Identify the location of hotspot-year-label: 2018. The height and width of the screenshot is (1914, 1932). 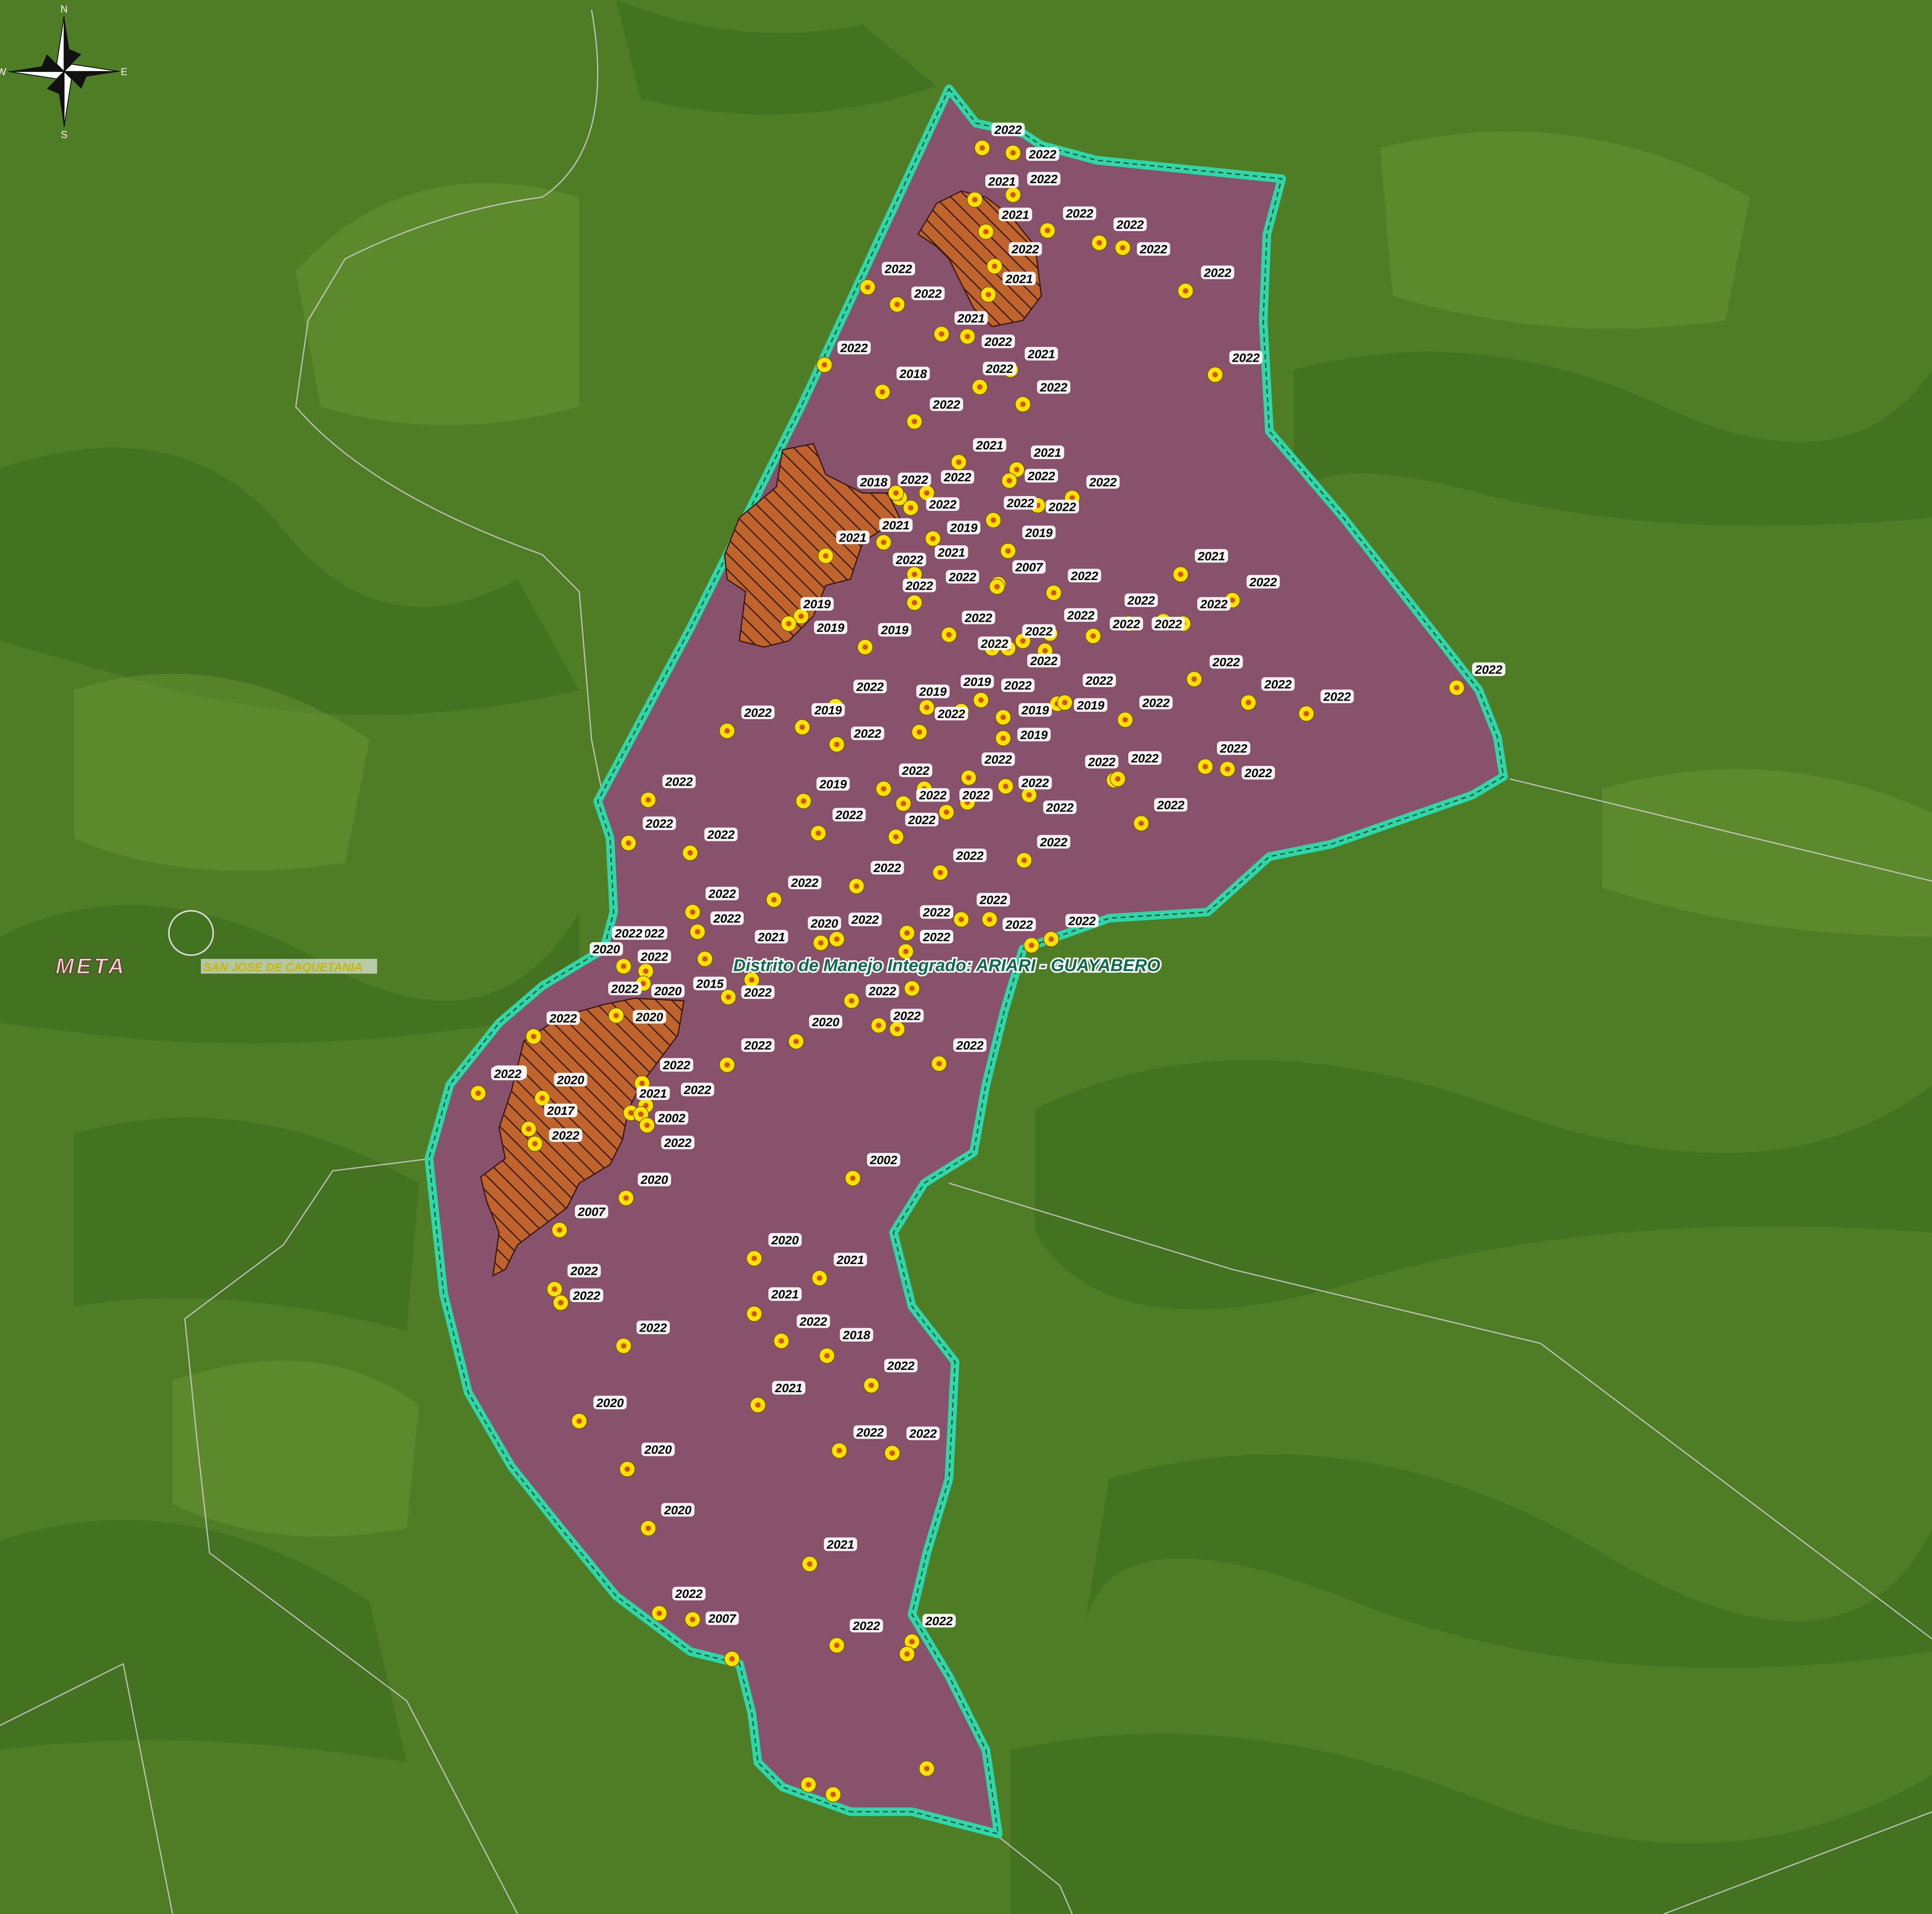
(913, 373).